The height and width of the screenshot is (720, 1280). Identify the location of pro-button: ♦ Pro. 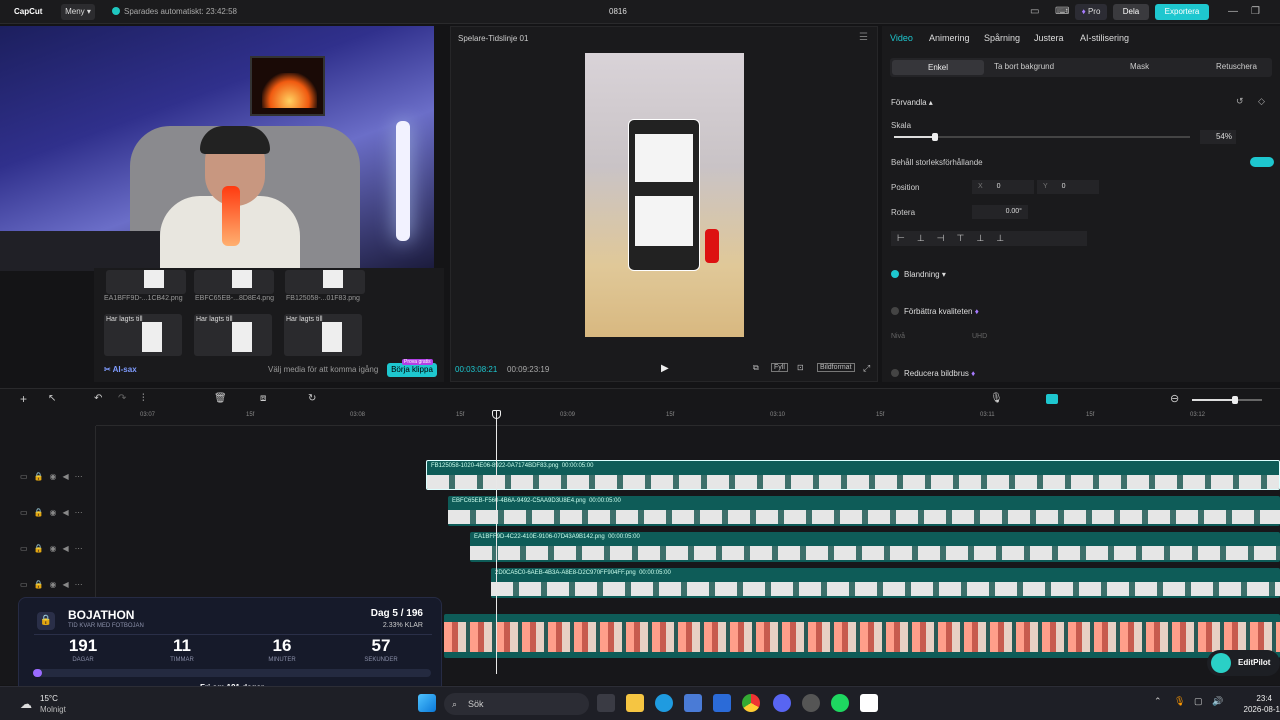
(1091, 12).